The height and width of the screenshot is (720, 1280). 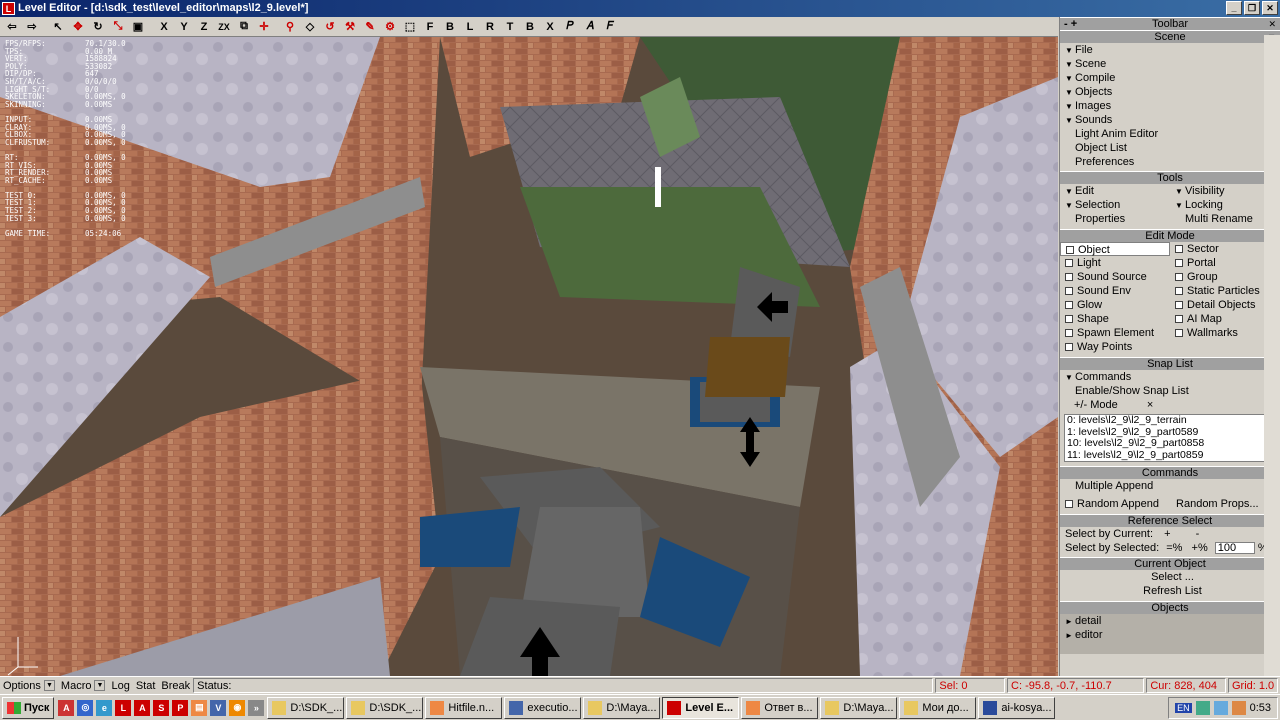 What do you see at coordinates (1170, 486) in the screenshot?
I see `multiple-append-button: Multiple Append` at bounding box center [1170, 486].